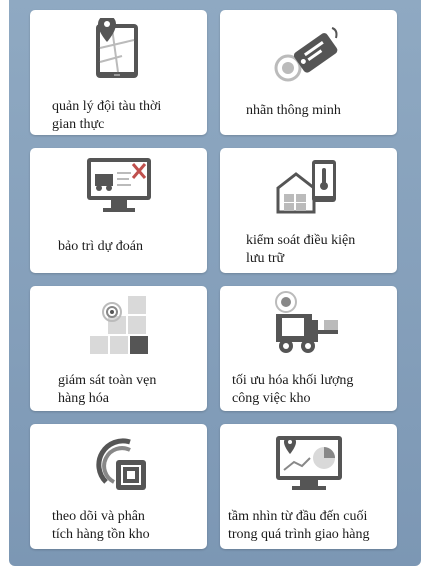 The image size is (430, 579). Describe the element at coordinates (107, 380) in the screenshot. I see `card-label-line1: giám sát toàn vẹn` at that location.